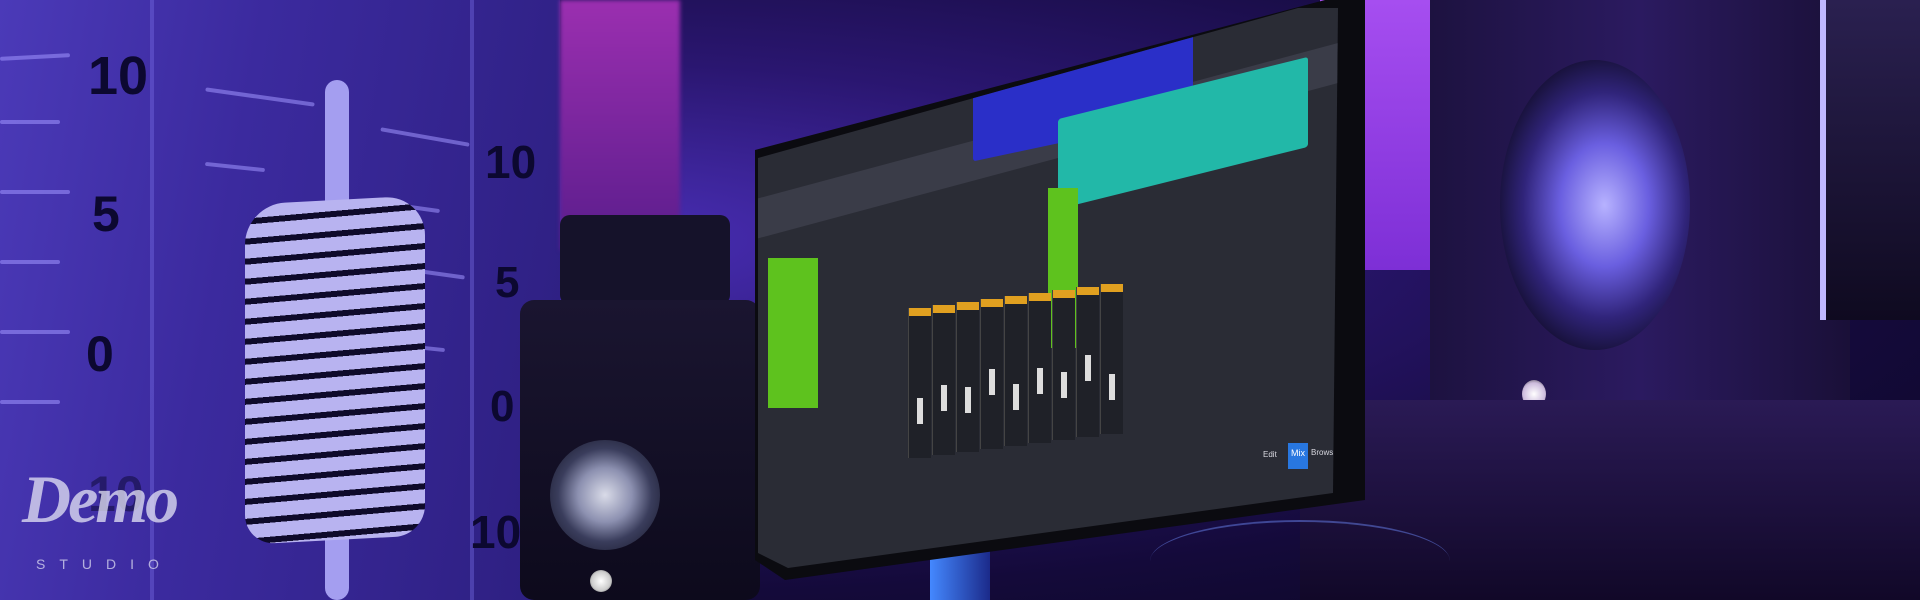 Image resolution: width=1920 pixels, height=600 pixels. Describe the element at coordinates (100, 499) in the screenshot. I see `logo-wordmark: Demo` at that location.